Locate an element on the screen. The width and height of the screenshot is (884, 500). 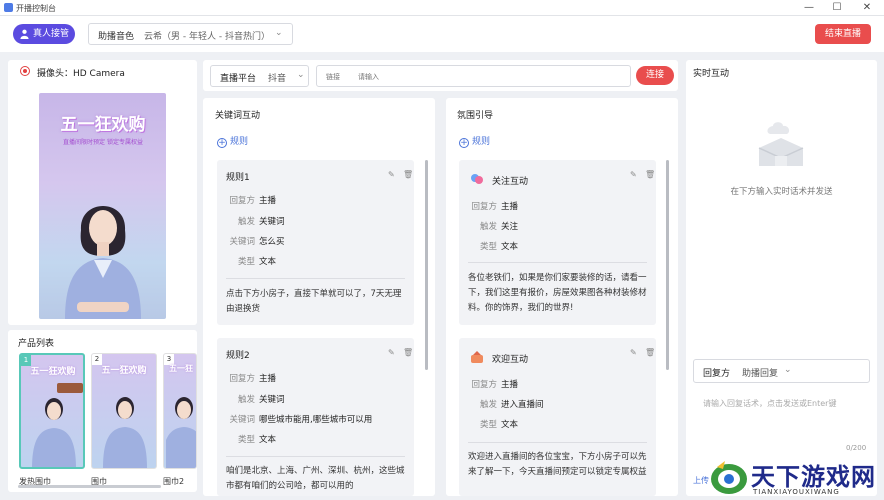
atmosphere-scrollbar is located at coordinates (667, 265).